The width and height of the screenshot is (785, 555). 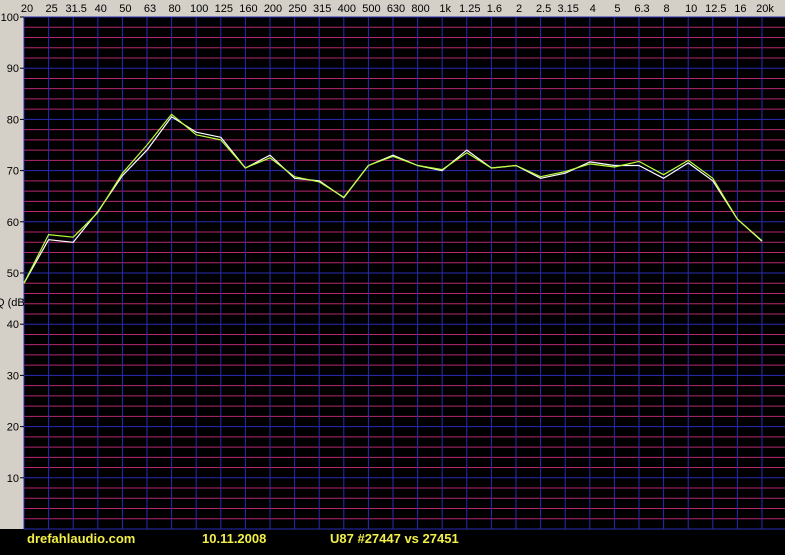 I want to click on y-tick-label: 60, so click(x=13, y=223).